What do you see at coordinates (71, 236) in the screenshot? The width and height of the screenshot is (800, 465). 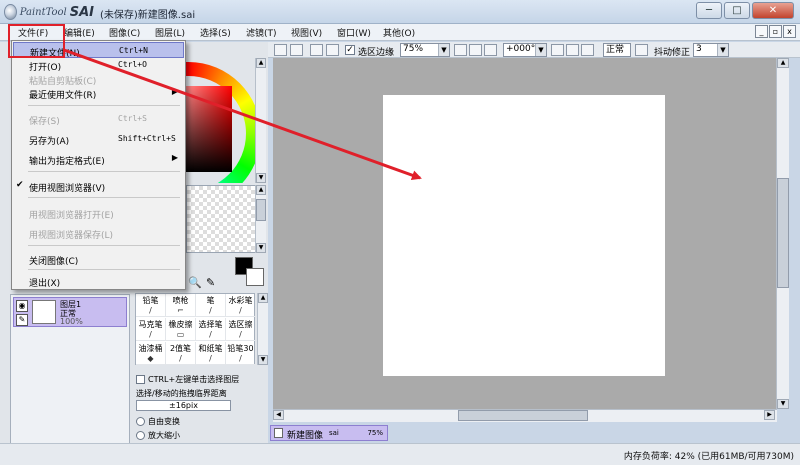 I see `menu-item-label: 用视图浏览器保存(L)` at bounding box center [71, 236].